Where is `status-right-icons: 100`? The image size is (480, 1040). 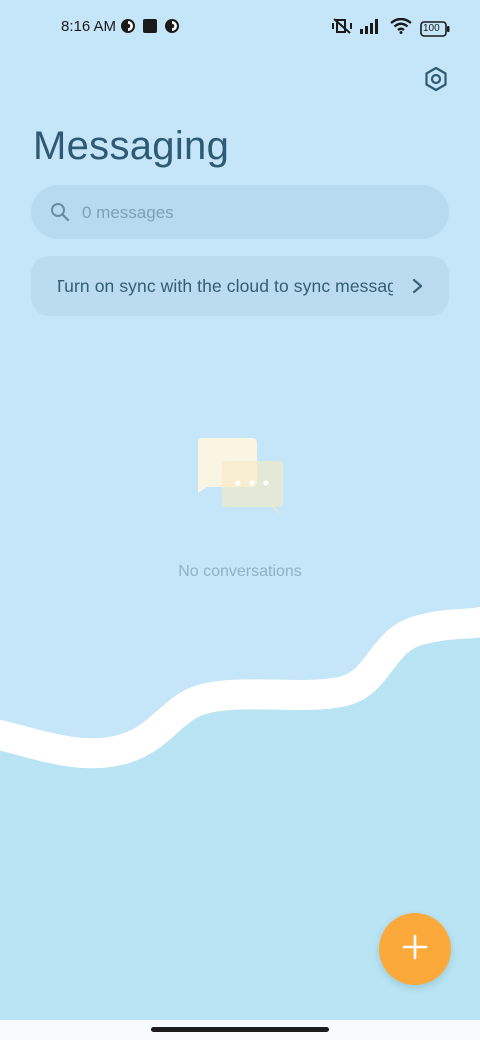
status-right-icons: 100 is located at coordinates (391, 28).